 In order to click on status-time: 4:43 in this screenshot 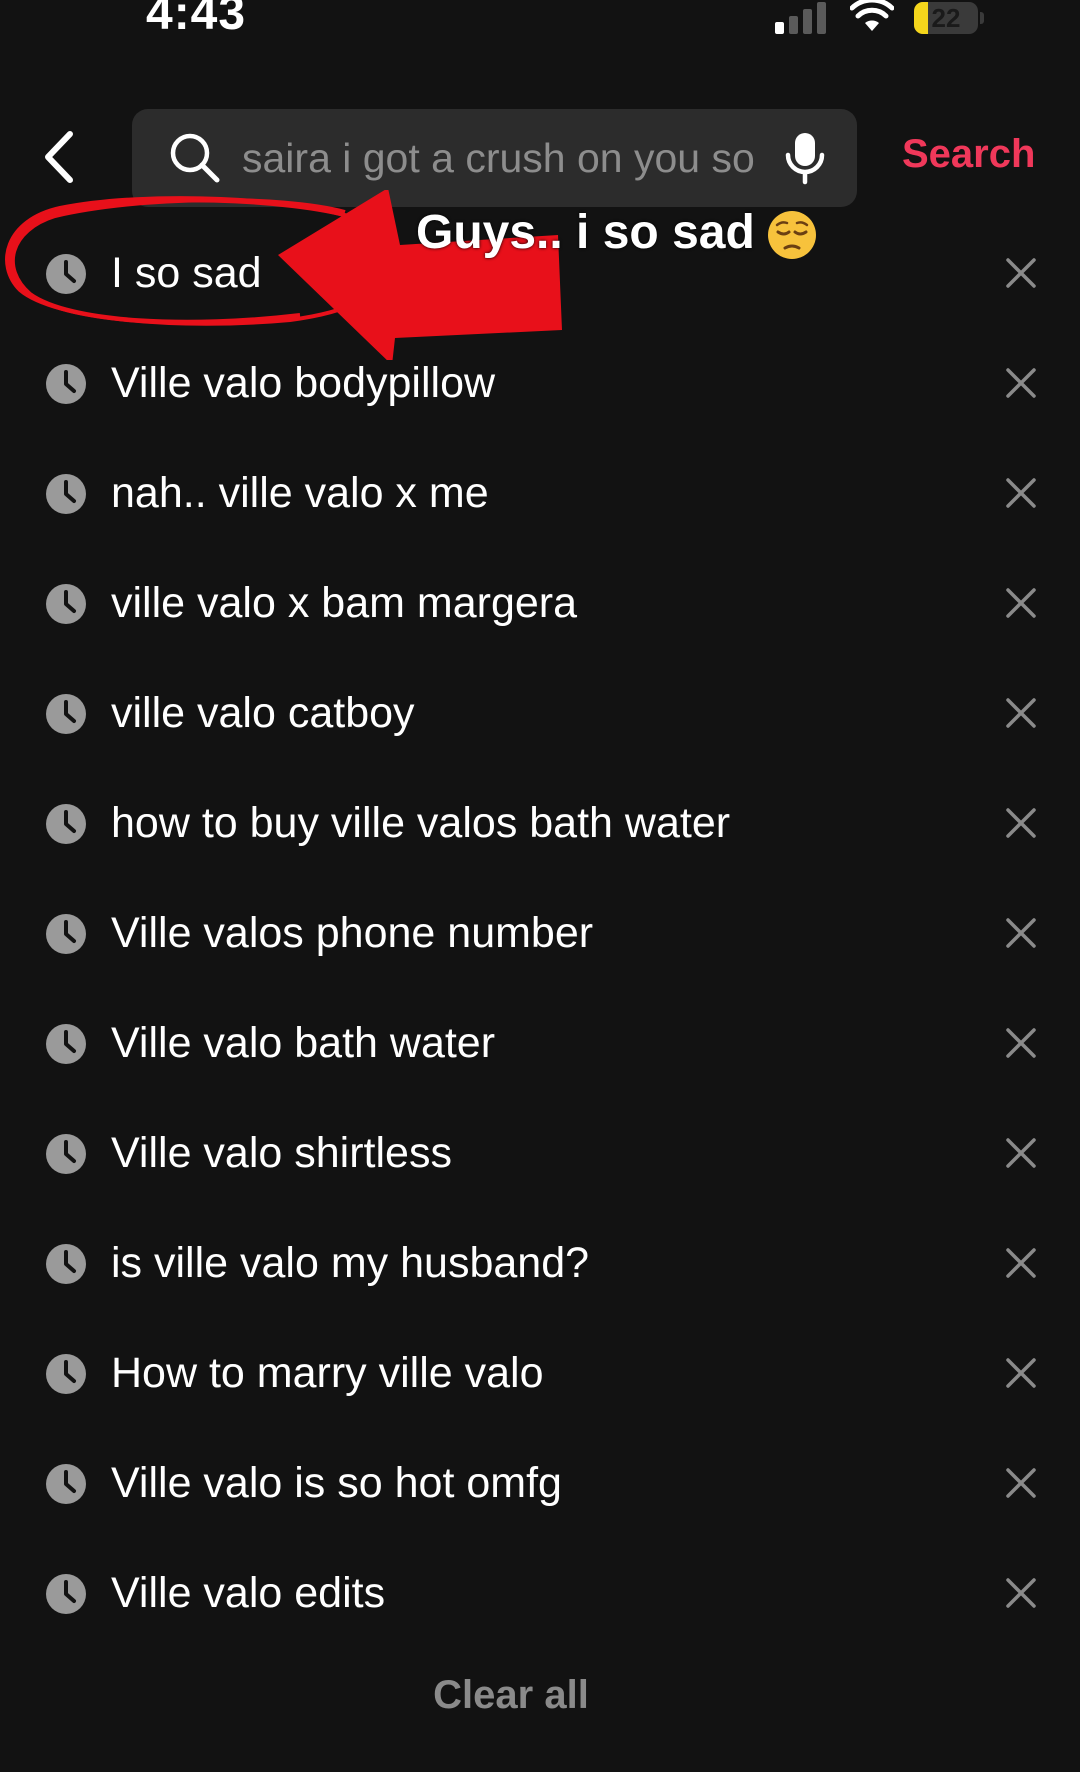, I will do `click(196, 20)`.